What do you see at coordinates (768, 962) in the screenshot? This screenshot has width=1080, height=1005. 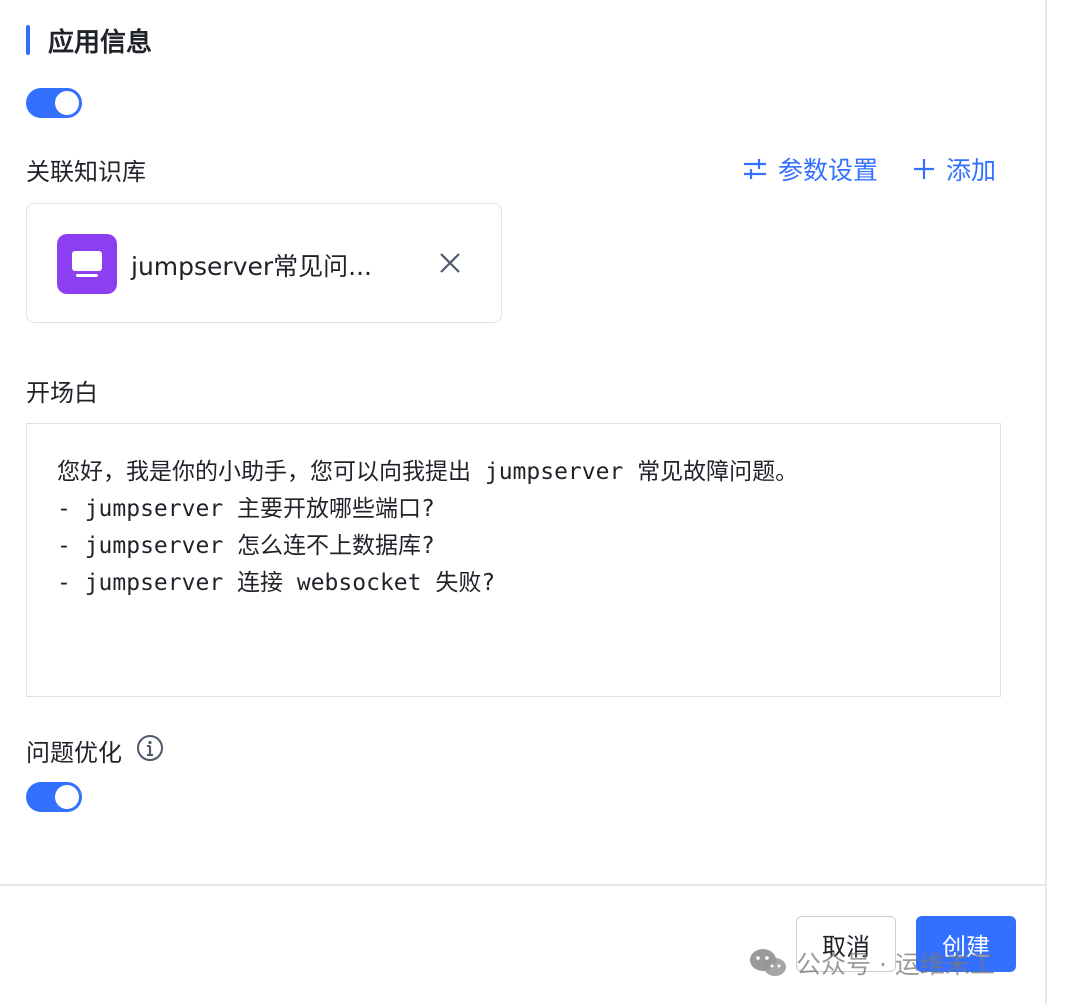 I see `wechat-icon` at bounding box center [768, 962].